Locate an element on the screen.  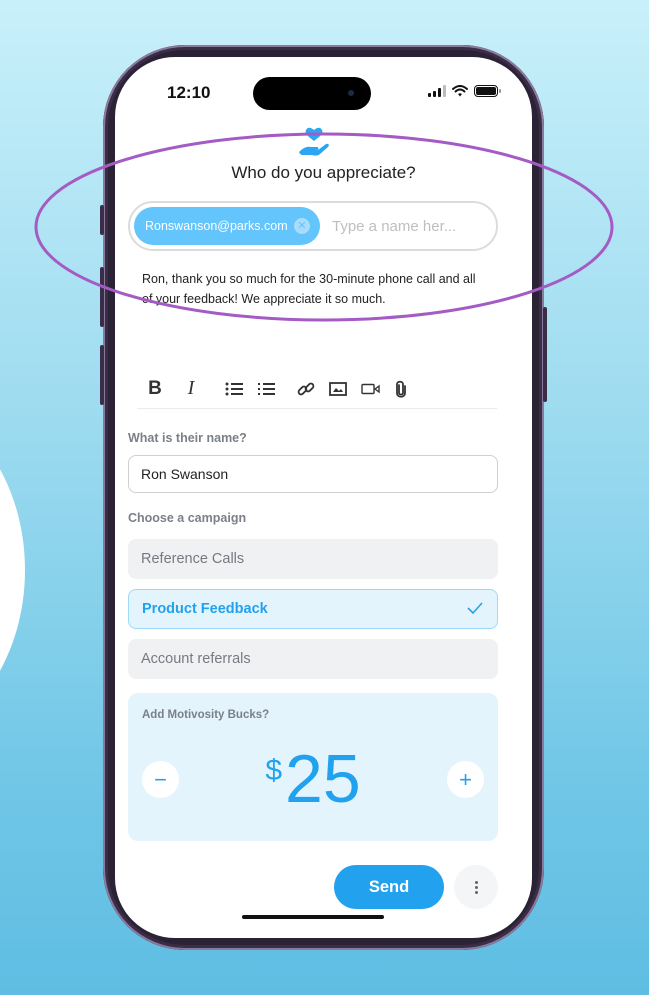
name-field-label: What is their name? is located at coordinates (187, 438).